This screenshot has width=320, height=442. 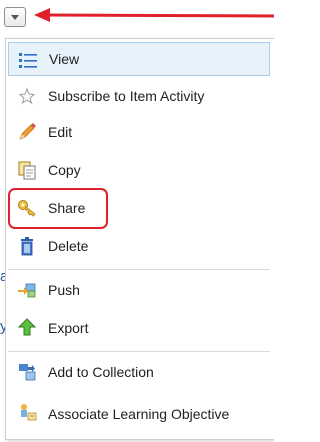 I want to click on list-icon, so click(x=28, y=60).